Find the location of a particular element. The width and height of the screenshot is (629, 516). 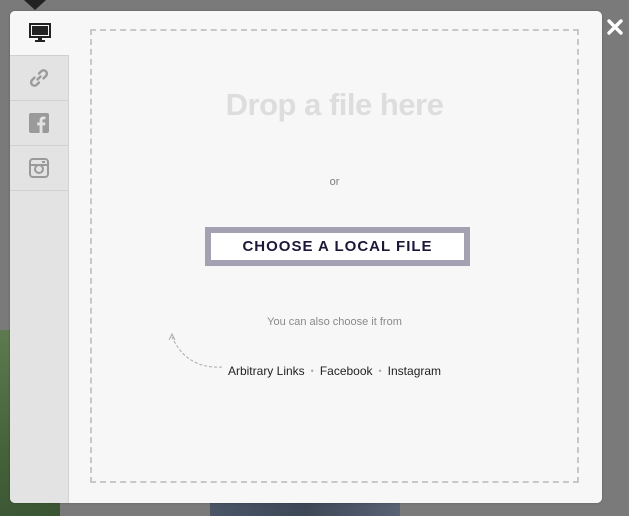

source-sidebar is located at coordinates (39, 257).